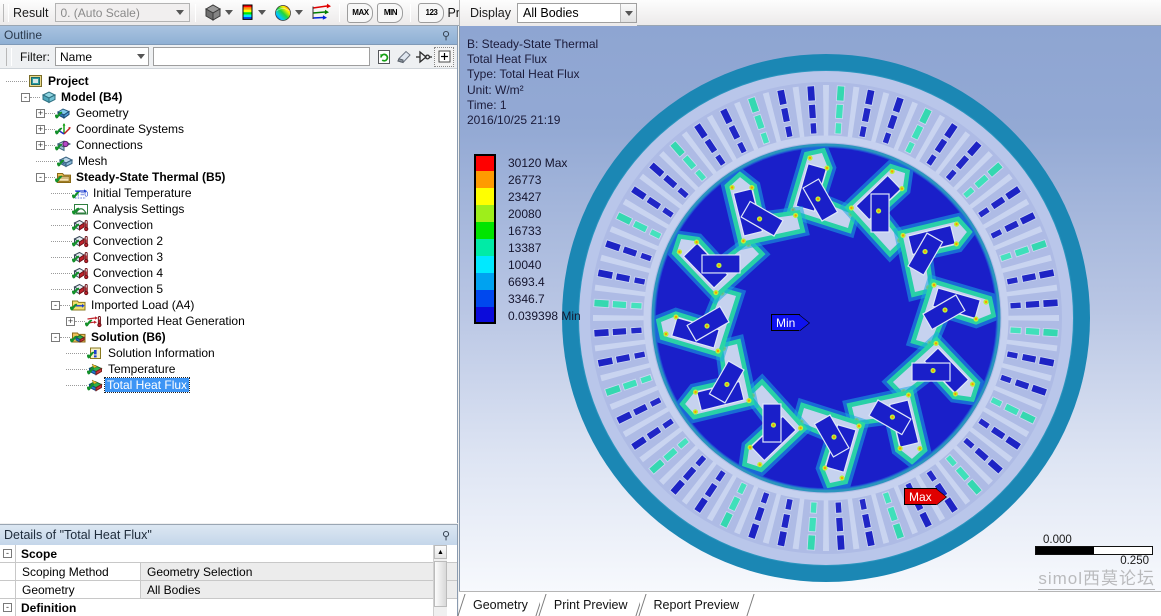 The width and height of the screenshot is (1161, 616). What do you see at coordinates (424, 57) in the screenshot?
I see `probe-pin-button` at bounding box center [424, 57].